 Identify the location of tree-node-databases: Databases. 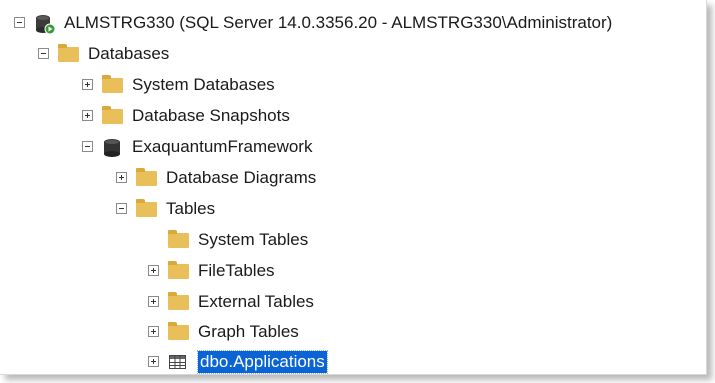
(103, 53).